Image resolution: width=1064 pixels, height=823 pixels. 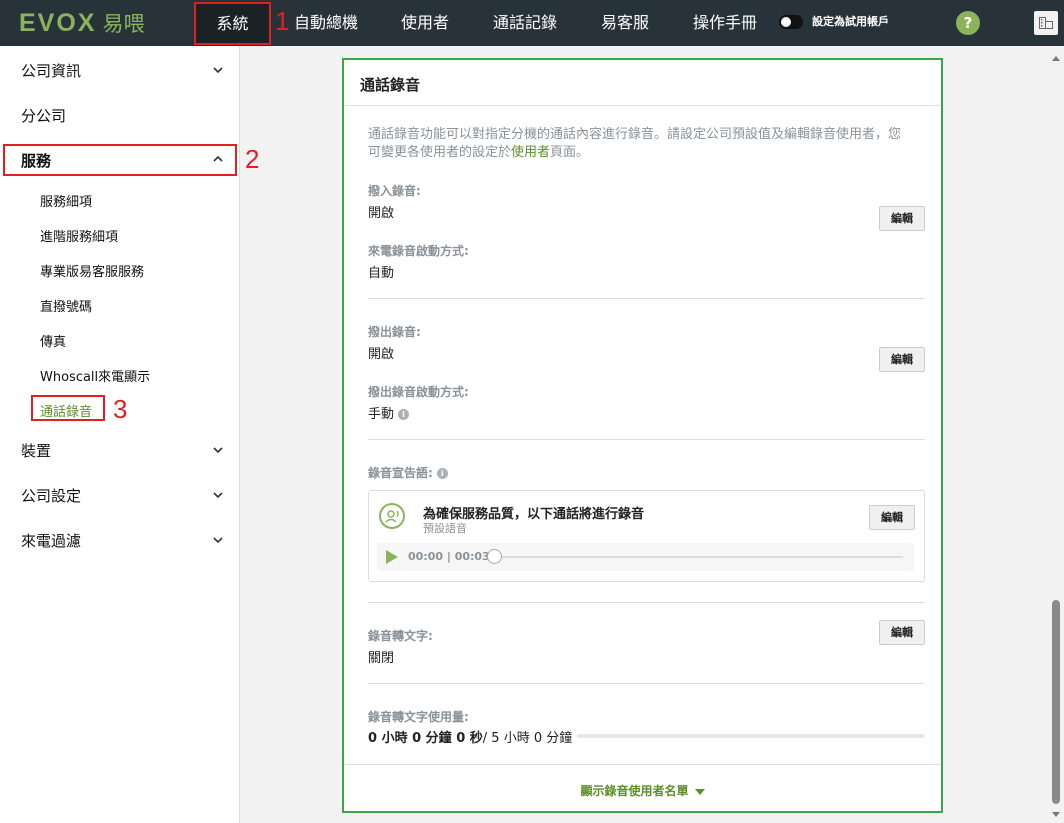 I want to click on sidebar-subitem-direct-numbers: 直撥號碼, so click(x=66, y=305).